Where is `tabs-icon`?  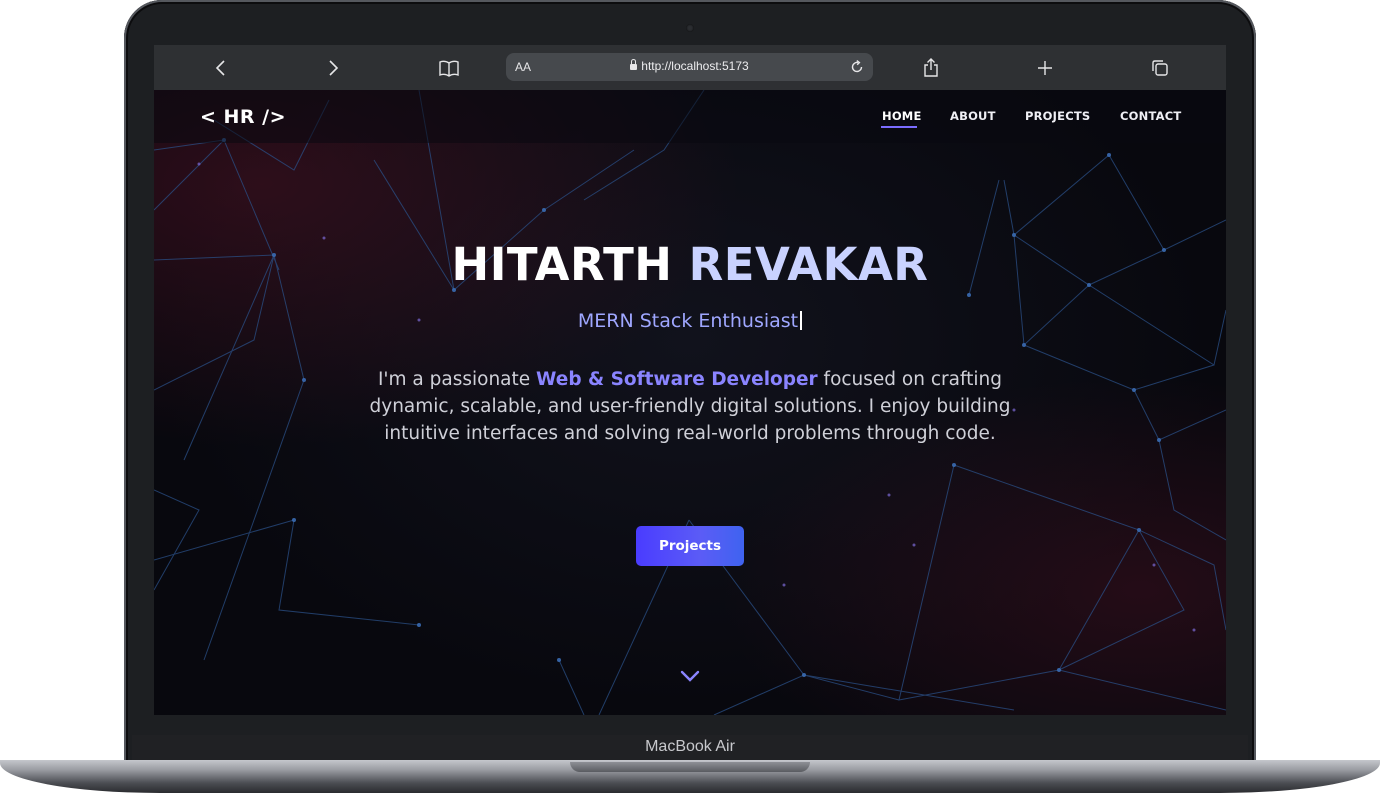
tabs-icon is located at coordinates (1160, 67).